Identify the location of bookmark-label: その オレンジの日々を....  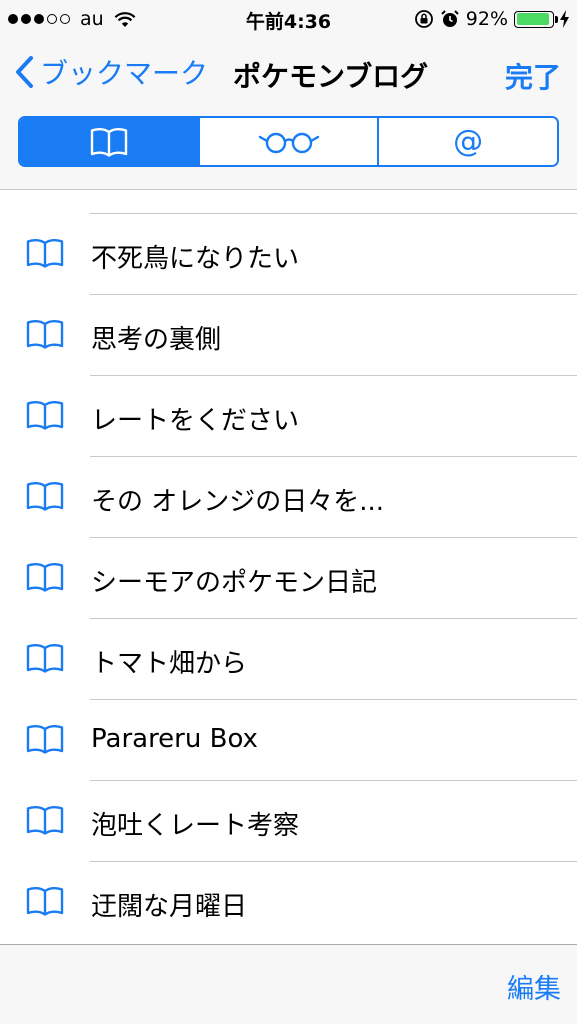
(238, 502).